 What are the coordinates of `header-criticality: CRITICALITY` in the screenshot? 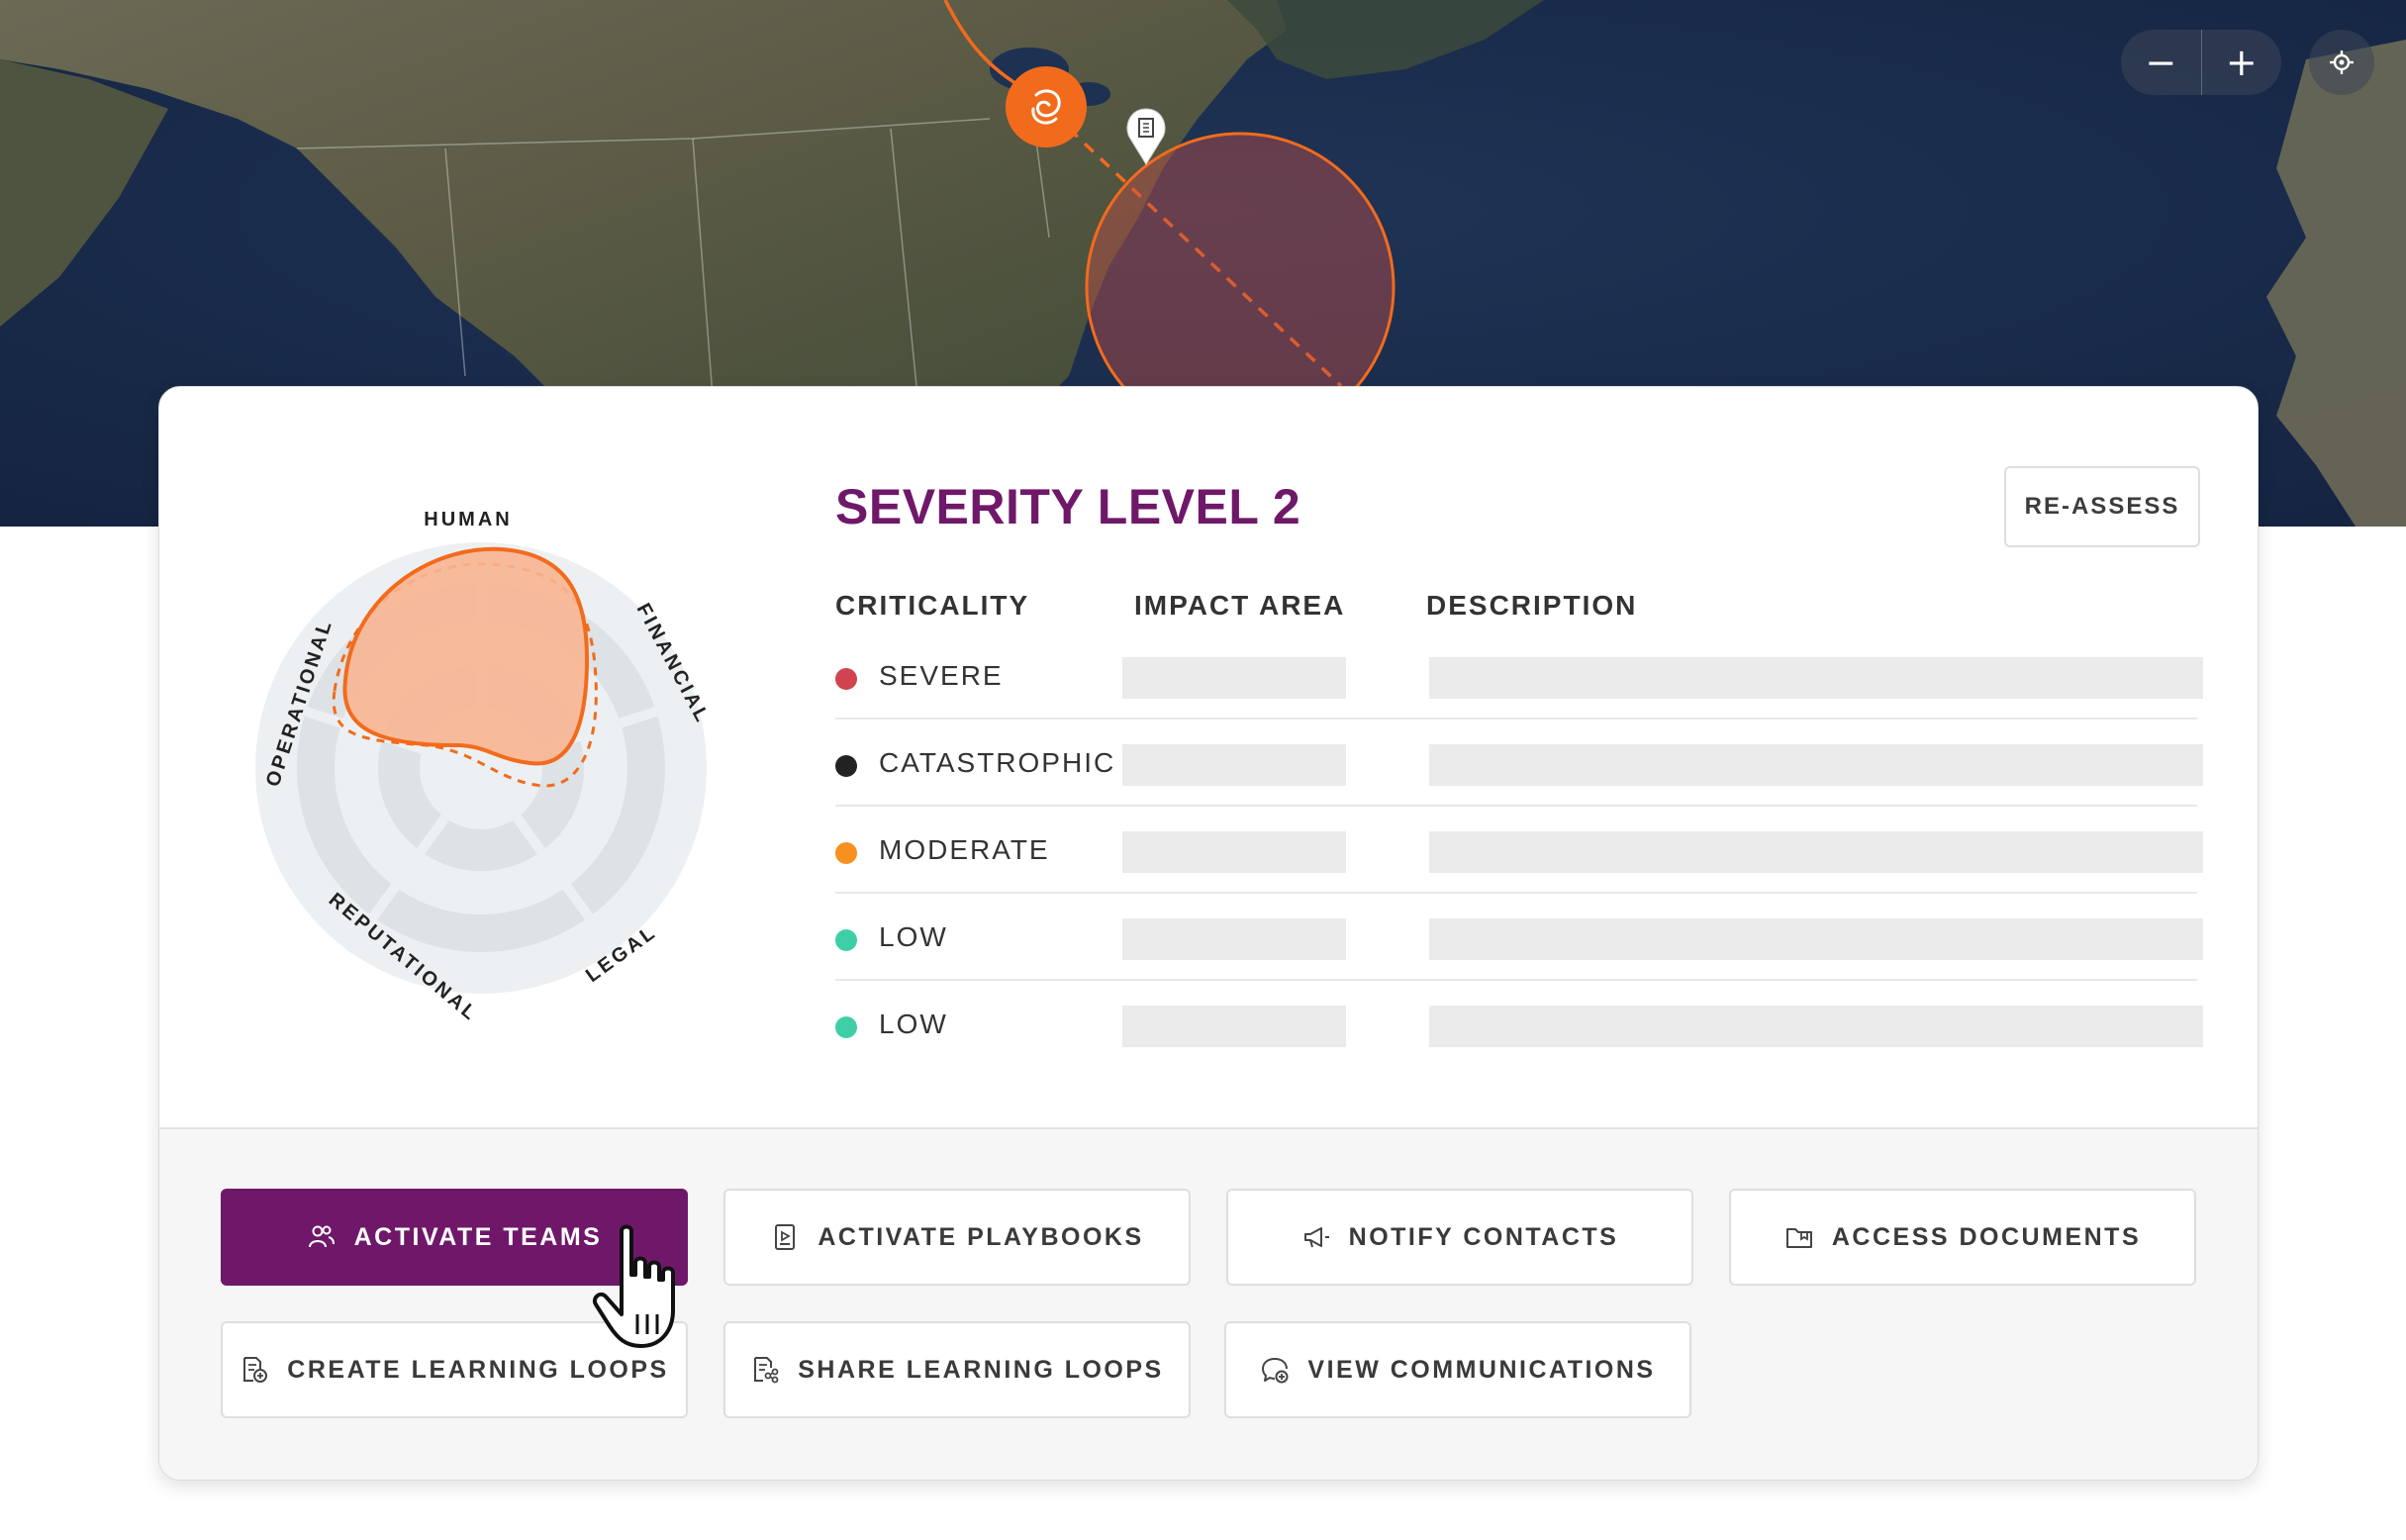 It's located at (932, 605).